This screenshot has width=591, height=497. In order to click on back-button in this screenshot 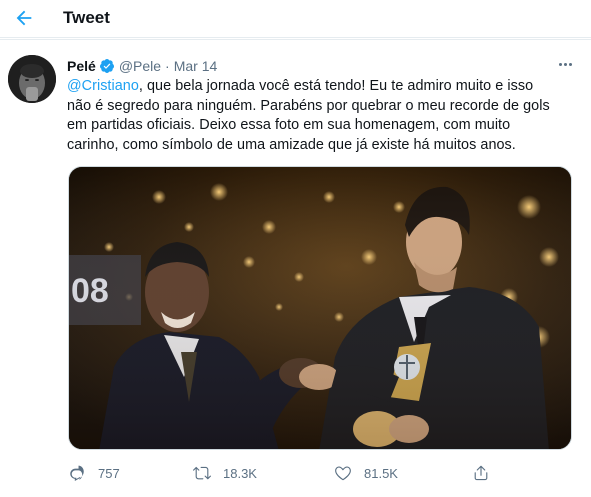, I will do `click(24, 18)`.